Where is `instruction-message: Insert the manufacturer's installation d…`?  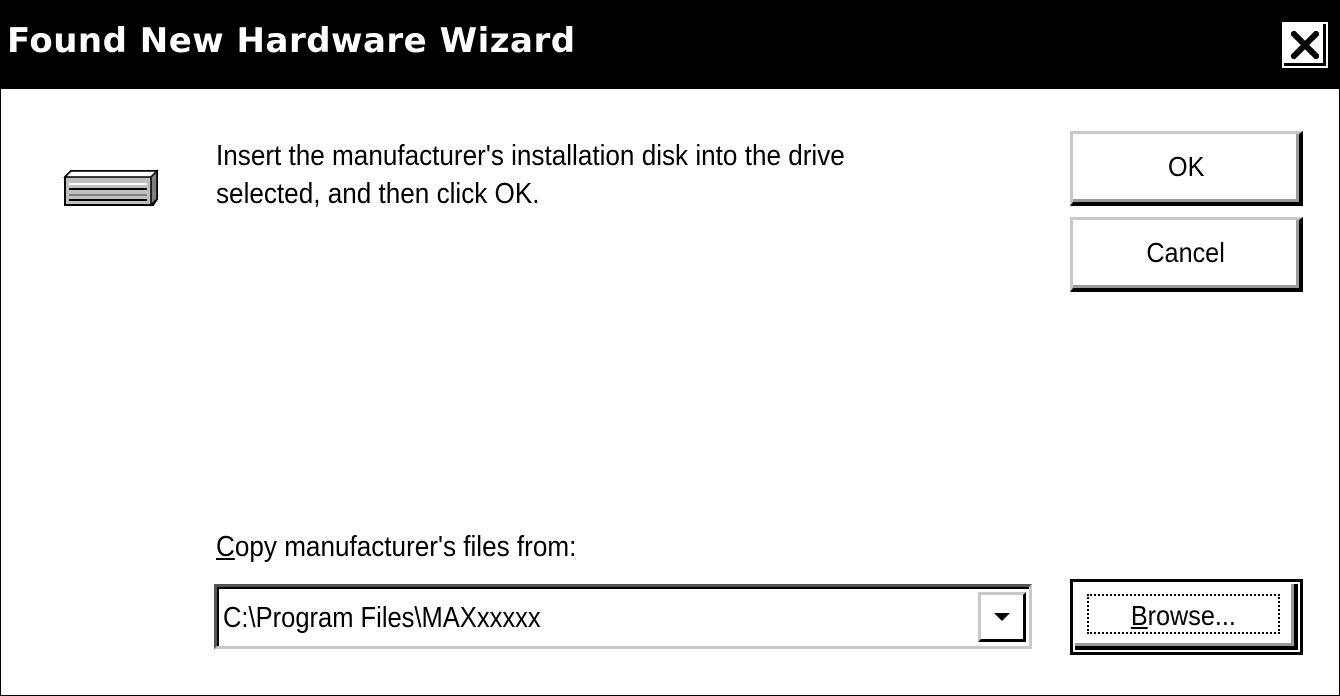 instruction-message: Insert the manufacturer's installation d… is located at coordinates (585, 175).